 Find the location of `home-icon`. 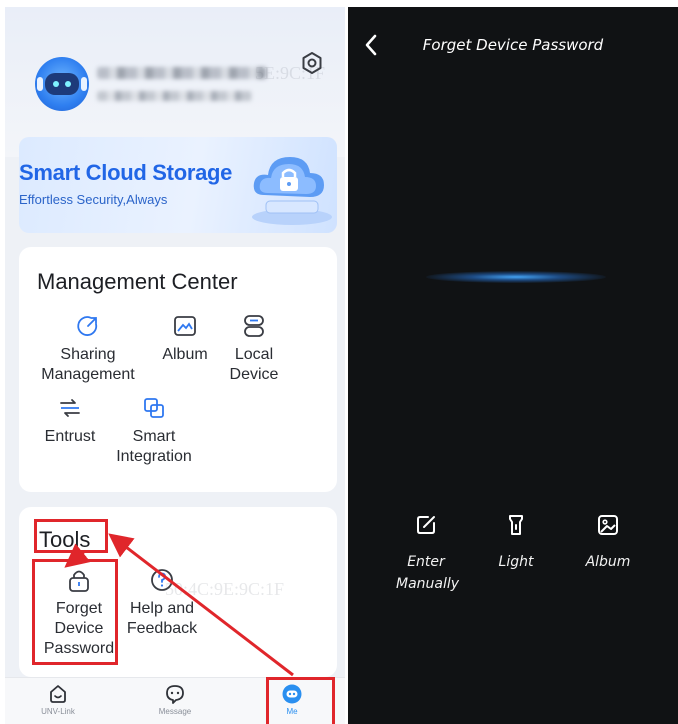

home-icon is located at coordinates (58, 694).